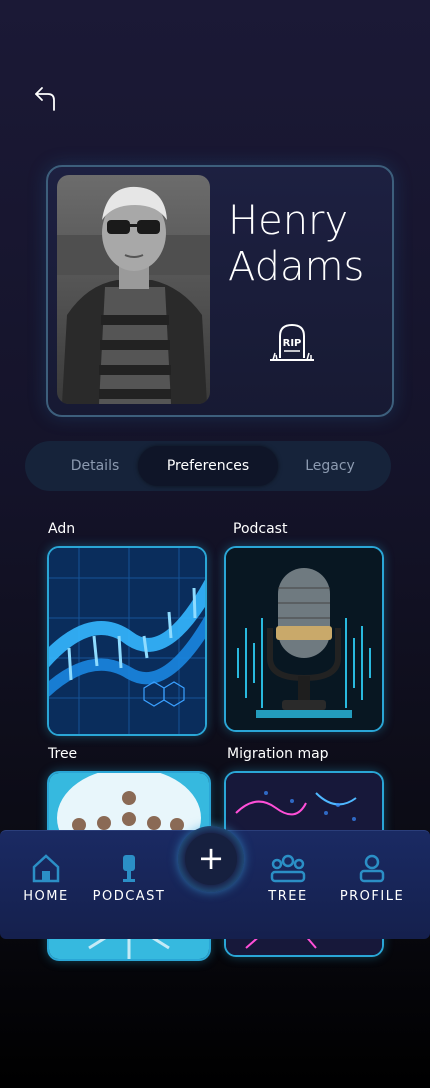 This screenshot has height=1088, width=430. Describe the element at coordinates (296, 267) in the screenshot. I see `last-name: Adams` at that location.